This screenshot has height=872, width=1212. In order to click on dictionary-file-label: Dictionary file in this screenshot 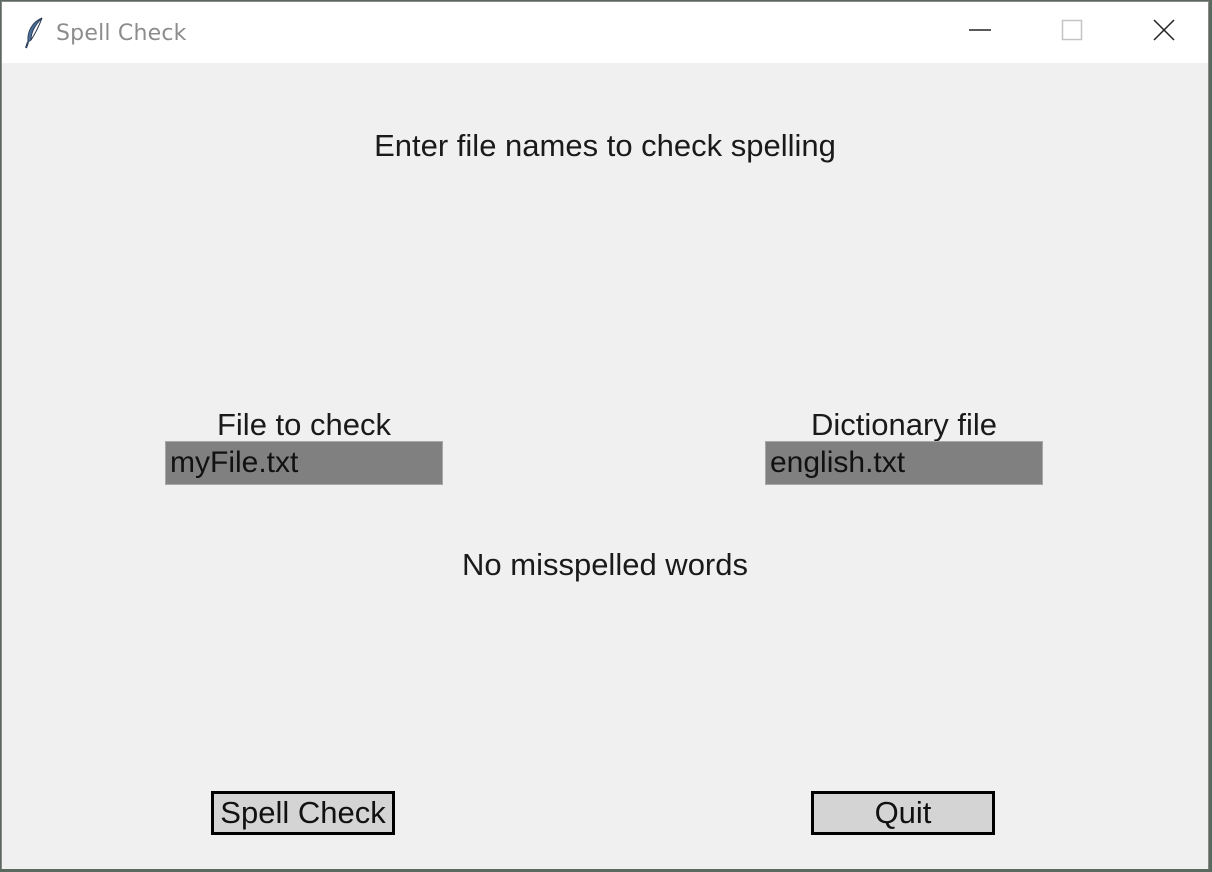, I will do `click(904, 424)`.